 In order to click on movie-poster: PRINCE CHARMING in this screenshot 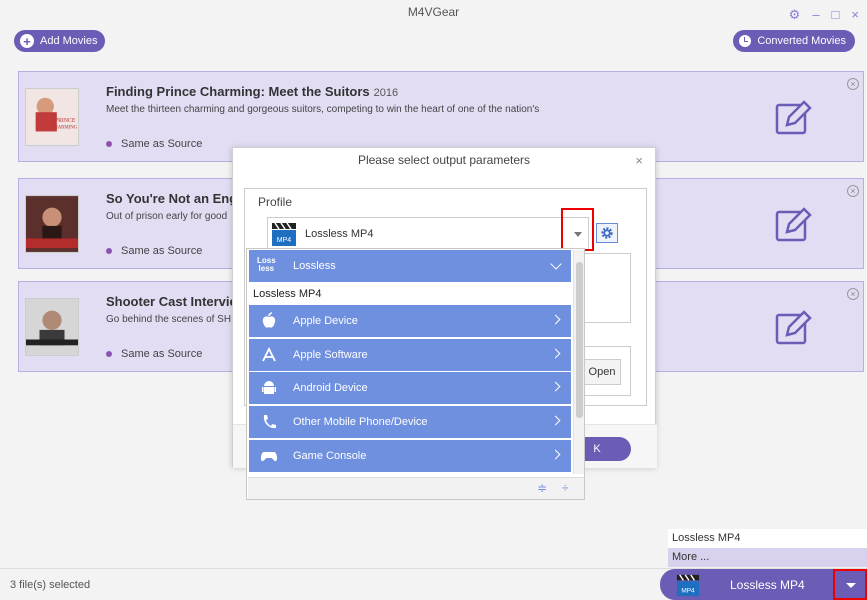, I will do `click(52, 117)`.